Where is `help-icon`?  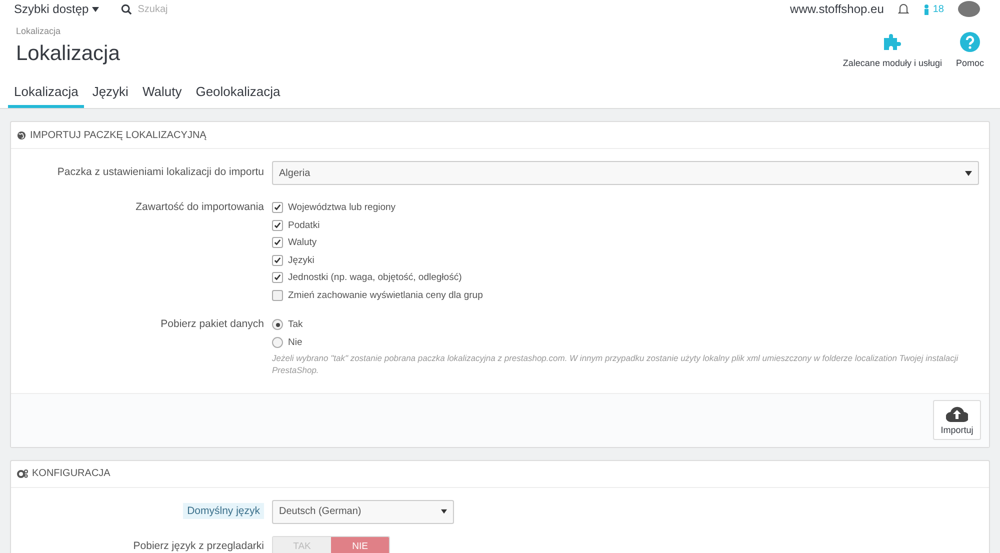 help-icon is located at coordinates (970, 42).